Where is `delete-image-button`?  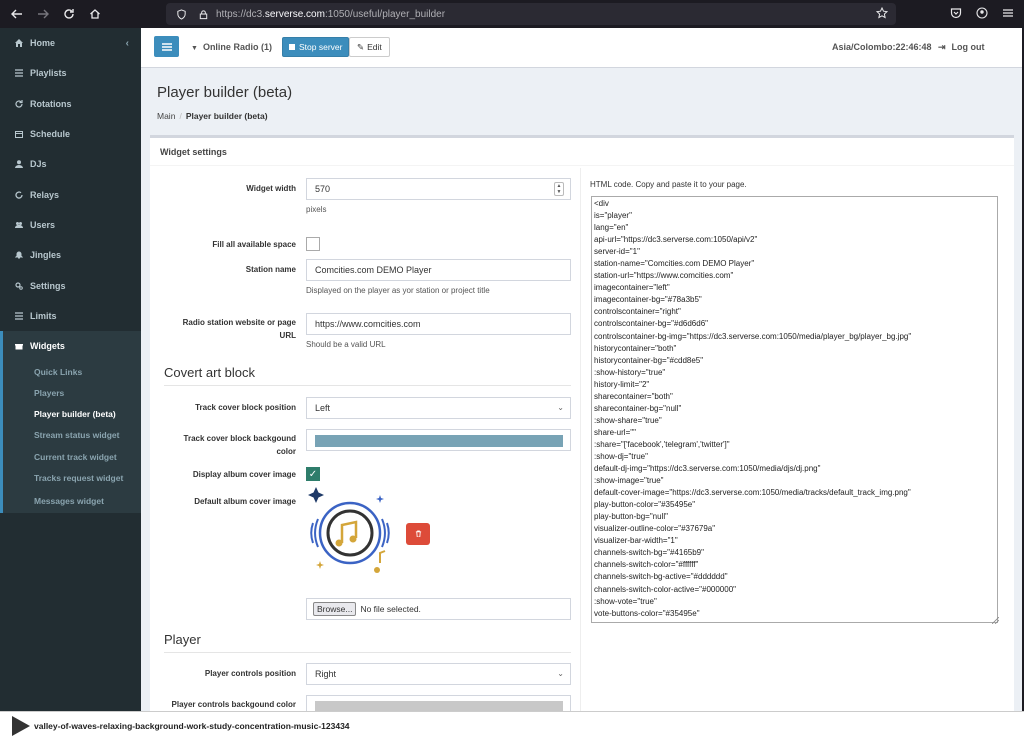
delete-image-button is located at coordinates (418, 534).